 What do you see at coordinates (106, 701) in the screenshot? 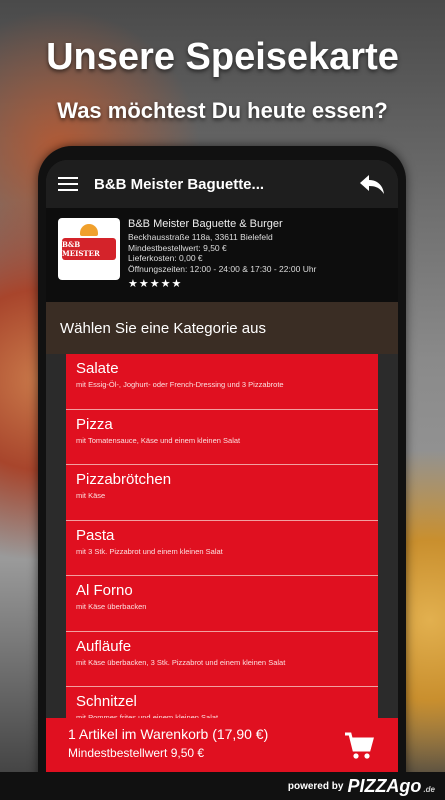
I see `category-title: Schnitzel` at bounding box center [106, 701].